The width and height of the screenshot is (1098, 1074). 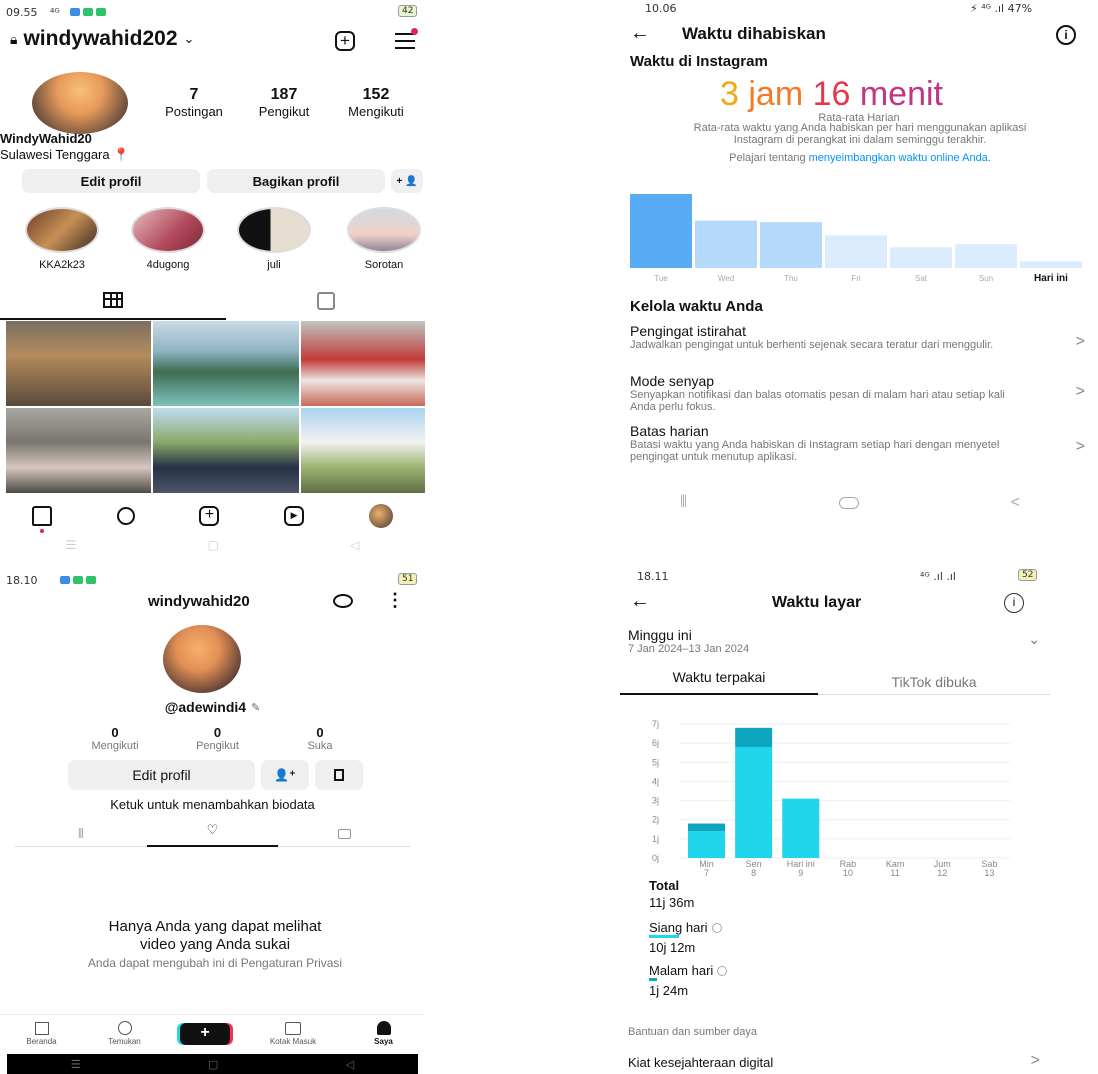 What do you see at coordinates (934, 682) in the screenshot?
I see `tab-app-opened: TikTok dibuka` at bounding box center [934, 682].